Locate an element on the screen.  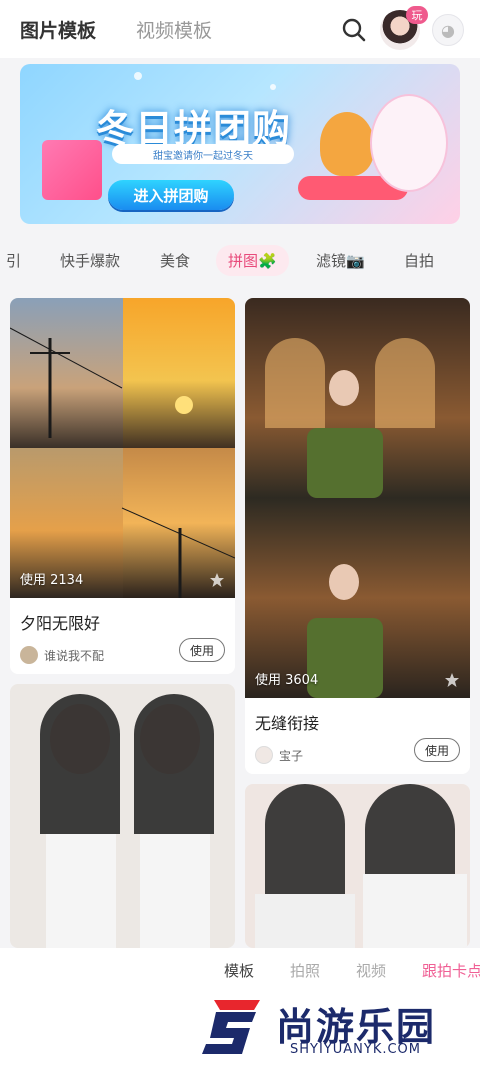
template-card-bunny-ears is located at coordinates (122, 816).